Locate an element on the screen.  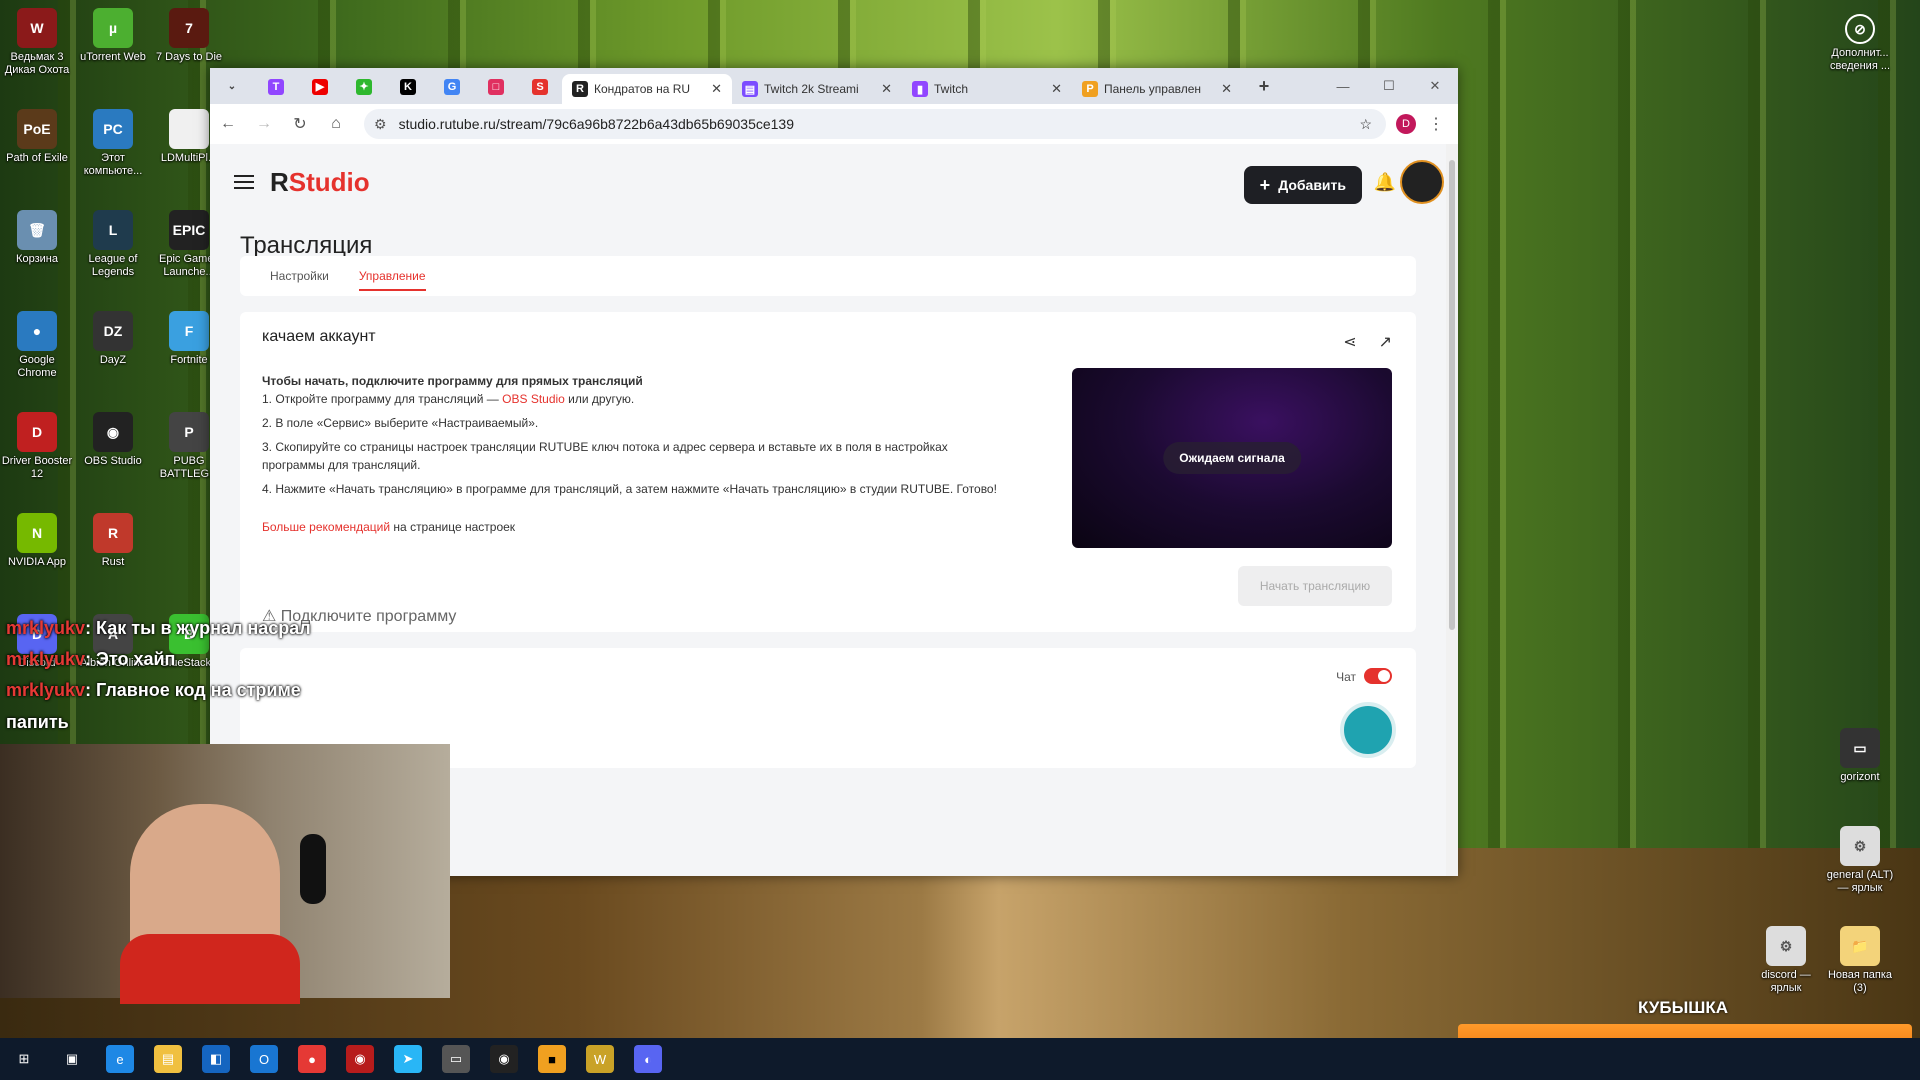
obs-taskbar-icon: ◉ is located at coordinates (504, 1059).